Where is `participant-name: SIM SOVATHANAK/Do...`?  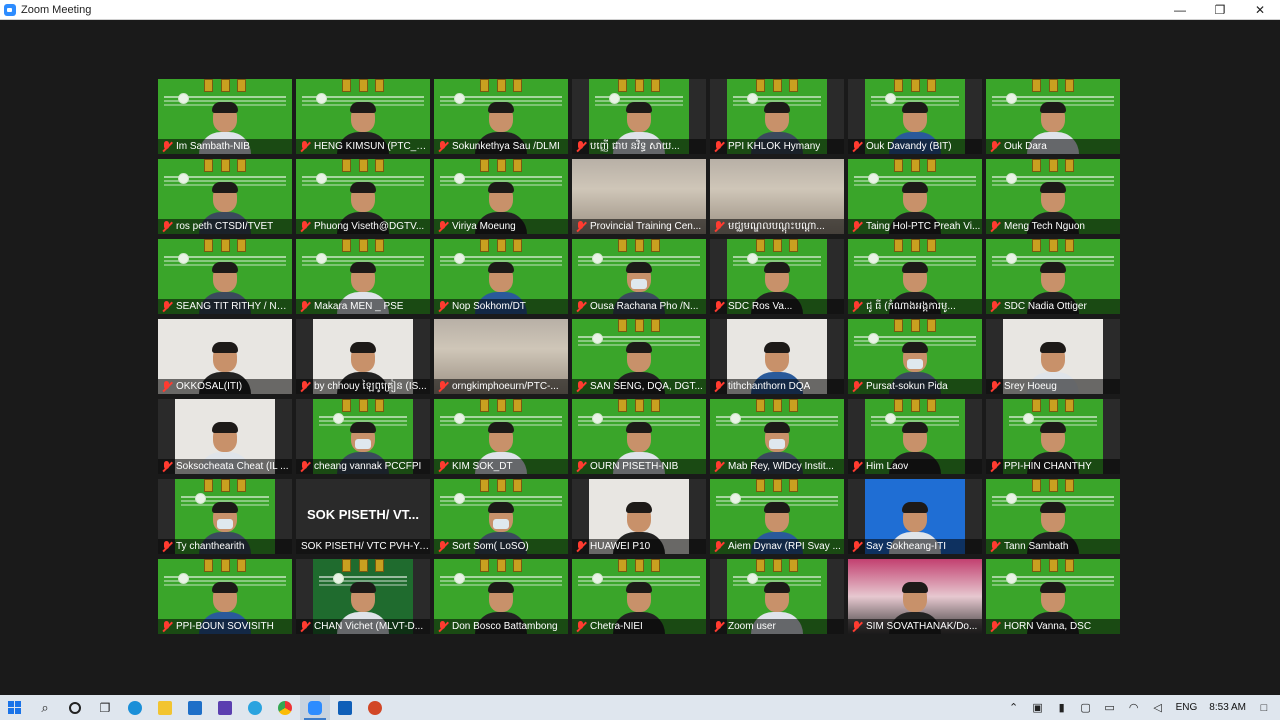 participant-name: SIM SOVATHANAK/Do... is located at coordinates (922, 626).